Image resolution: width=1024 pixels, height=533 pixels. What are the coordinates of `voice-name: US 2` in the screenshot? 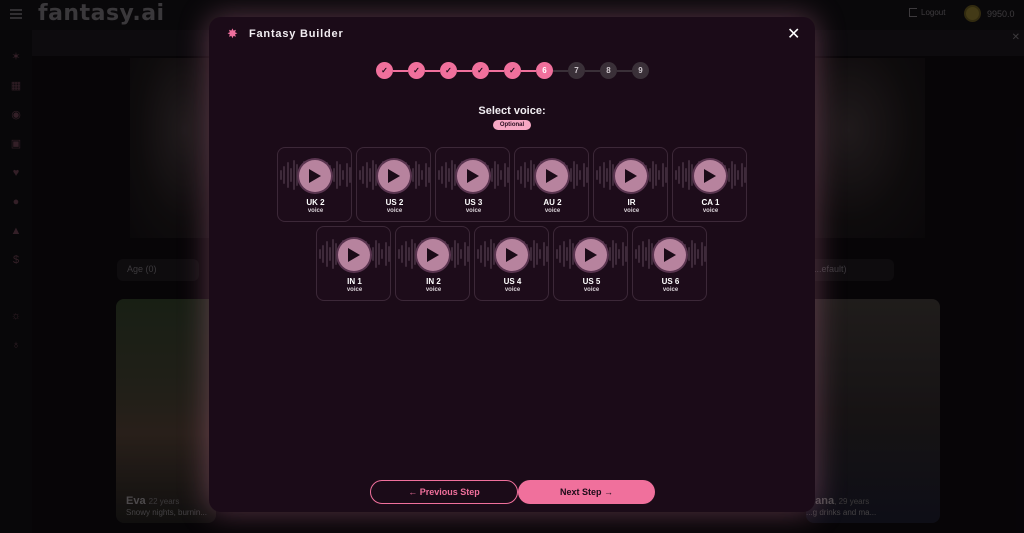 It's located at (394, 202).